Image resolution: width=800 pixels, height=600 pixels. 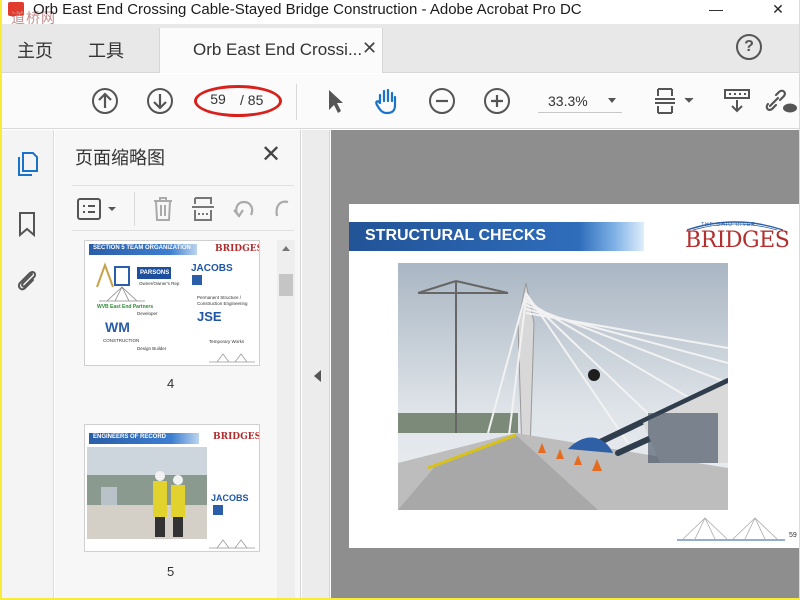 I want to click on zoom-select: 33.3%, so click(x=580, y=101).